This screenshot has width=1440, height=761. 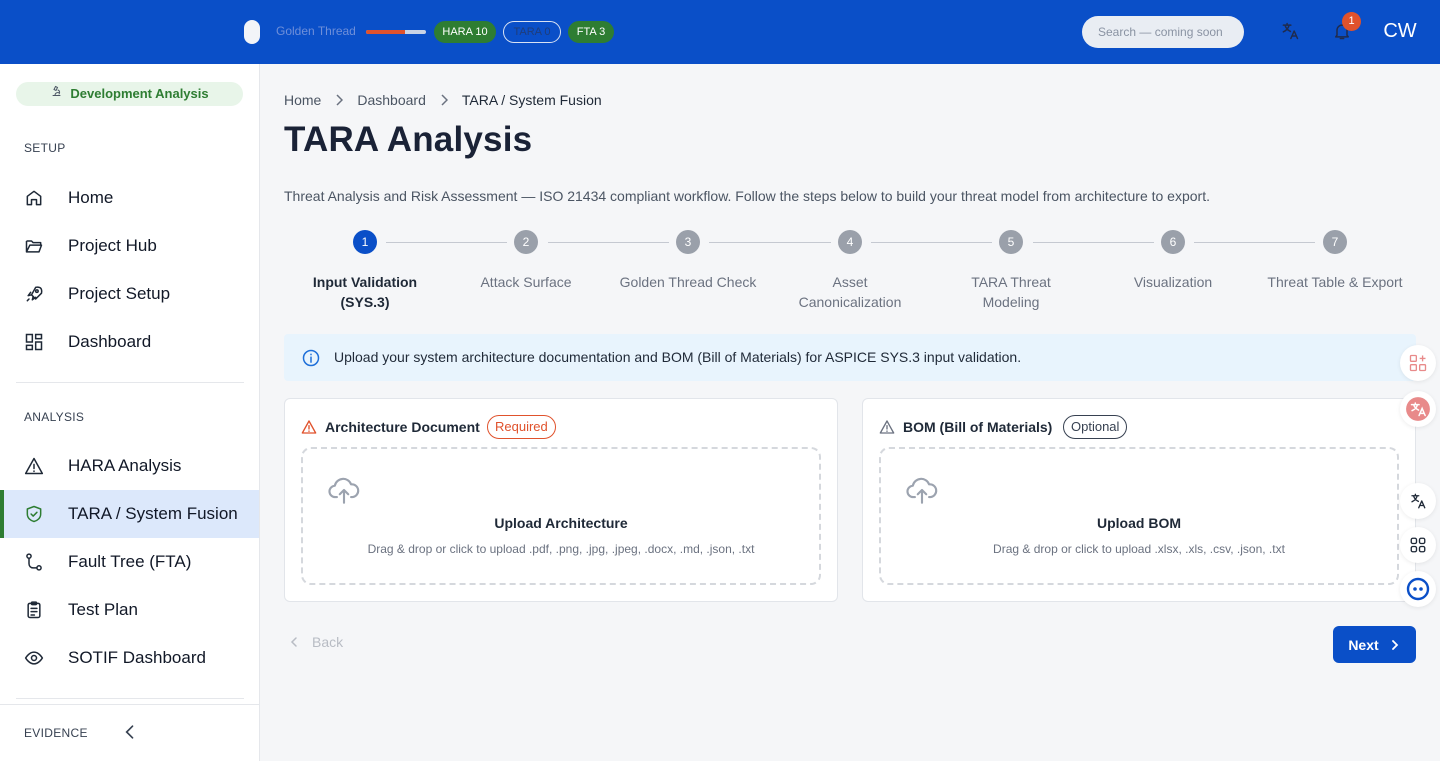 I want to click on notification-count-badge: 1, so click(x=1351, y=21).